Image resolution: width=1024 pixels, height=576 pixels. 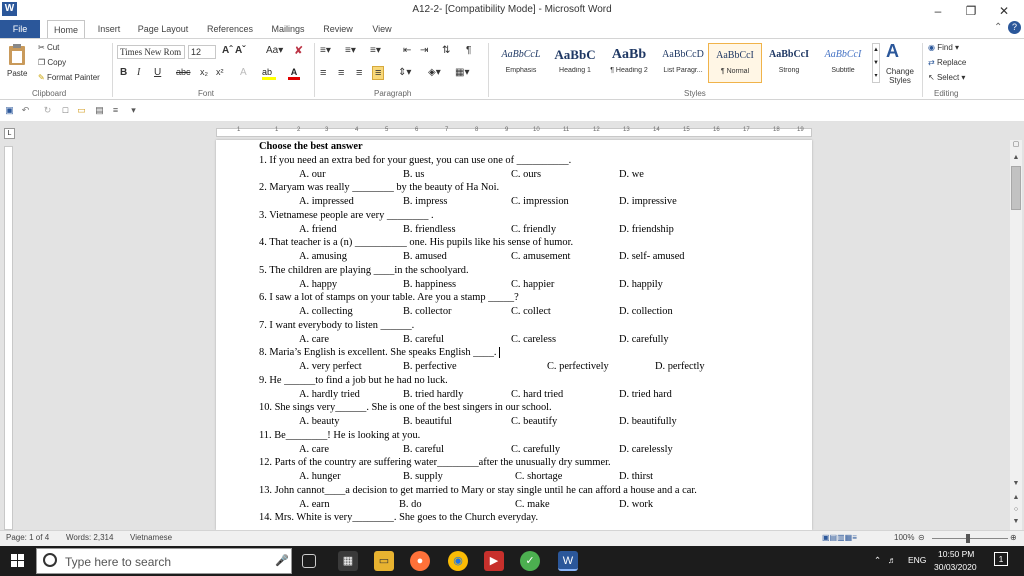 What do you see at coordinates (534, 422) in the screenshot?
I see `answer-option: C. beautify` at bounding box center [534, 422].